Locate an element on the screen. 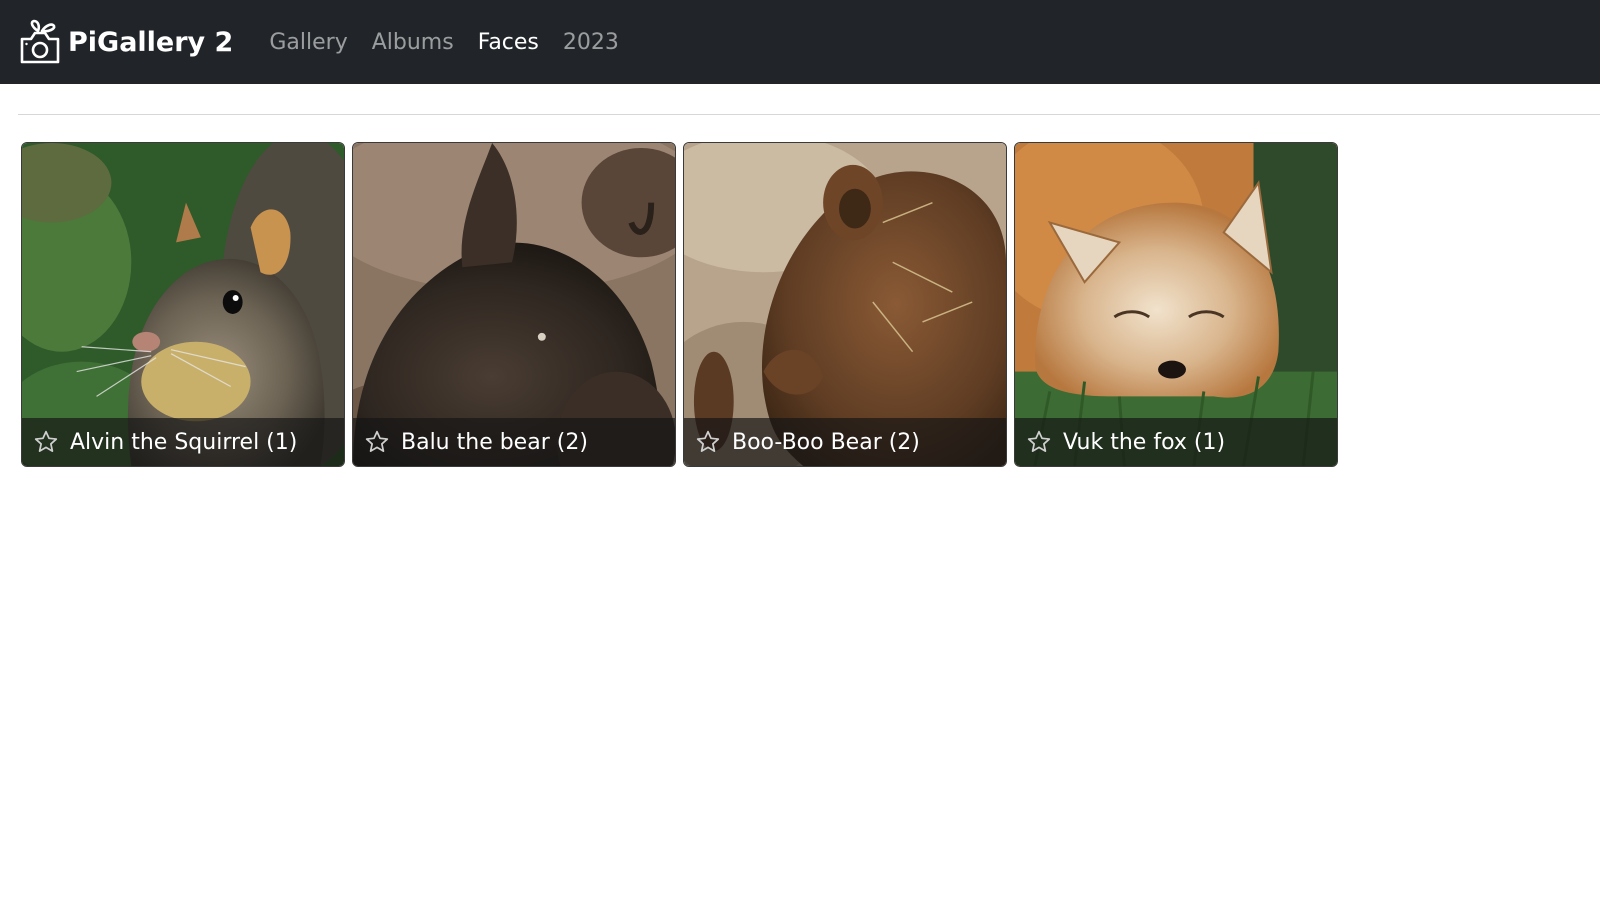  content-divider is located at coordinates (809, 114).